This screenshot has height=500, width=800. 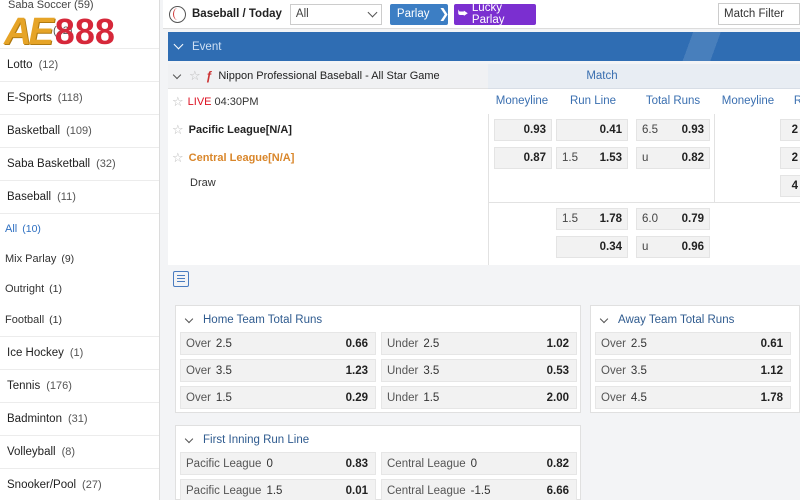 What do you see at coordinates (479, 343) in the screenshot?
I see `bet-cell: Under 2.5 1.02` at bounding box center [479, 343].